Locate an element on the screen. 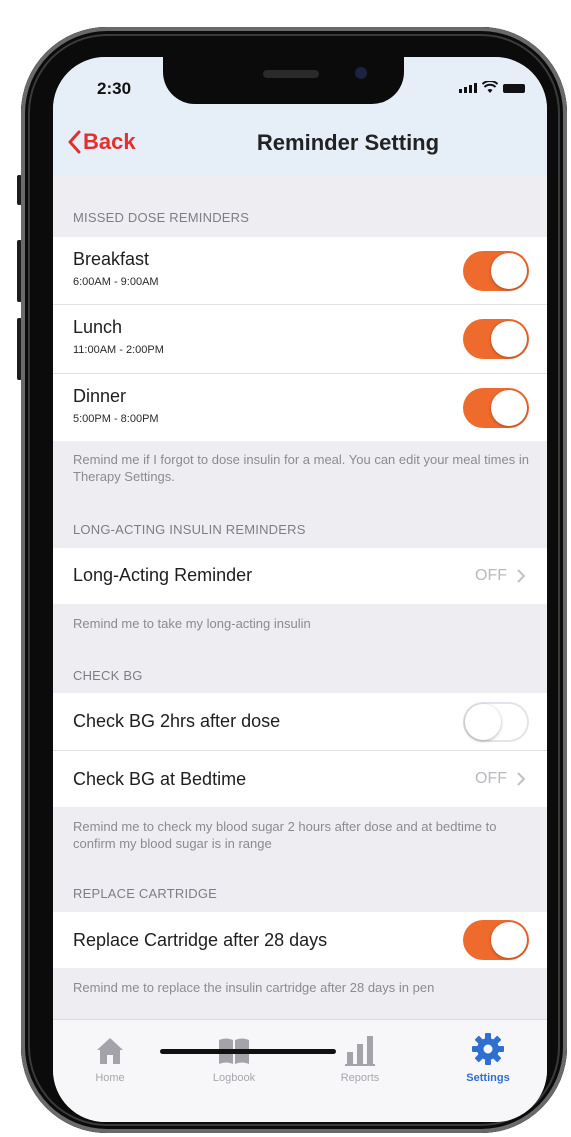 Image resolution: width=571 pixels, height=1137 pixels. phone-notch is located at coordinates (283, 76).